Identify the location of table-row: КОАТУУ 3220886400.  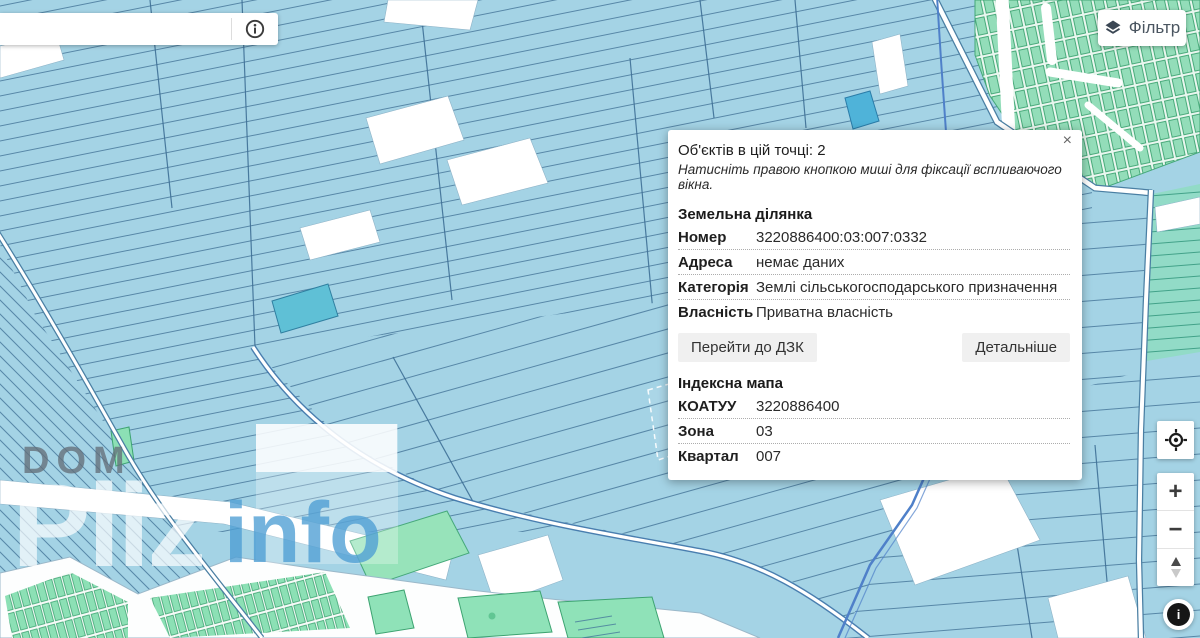
(874, 406).